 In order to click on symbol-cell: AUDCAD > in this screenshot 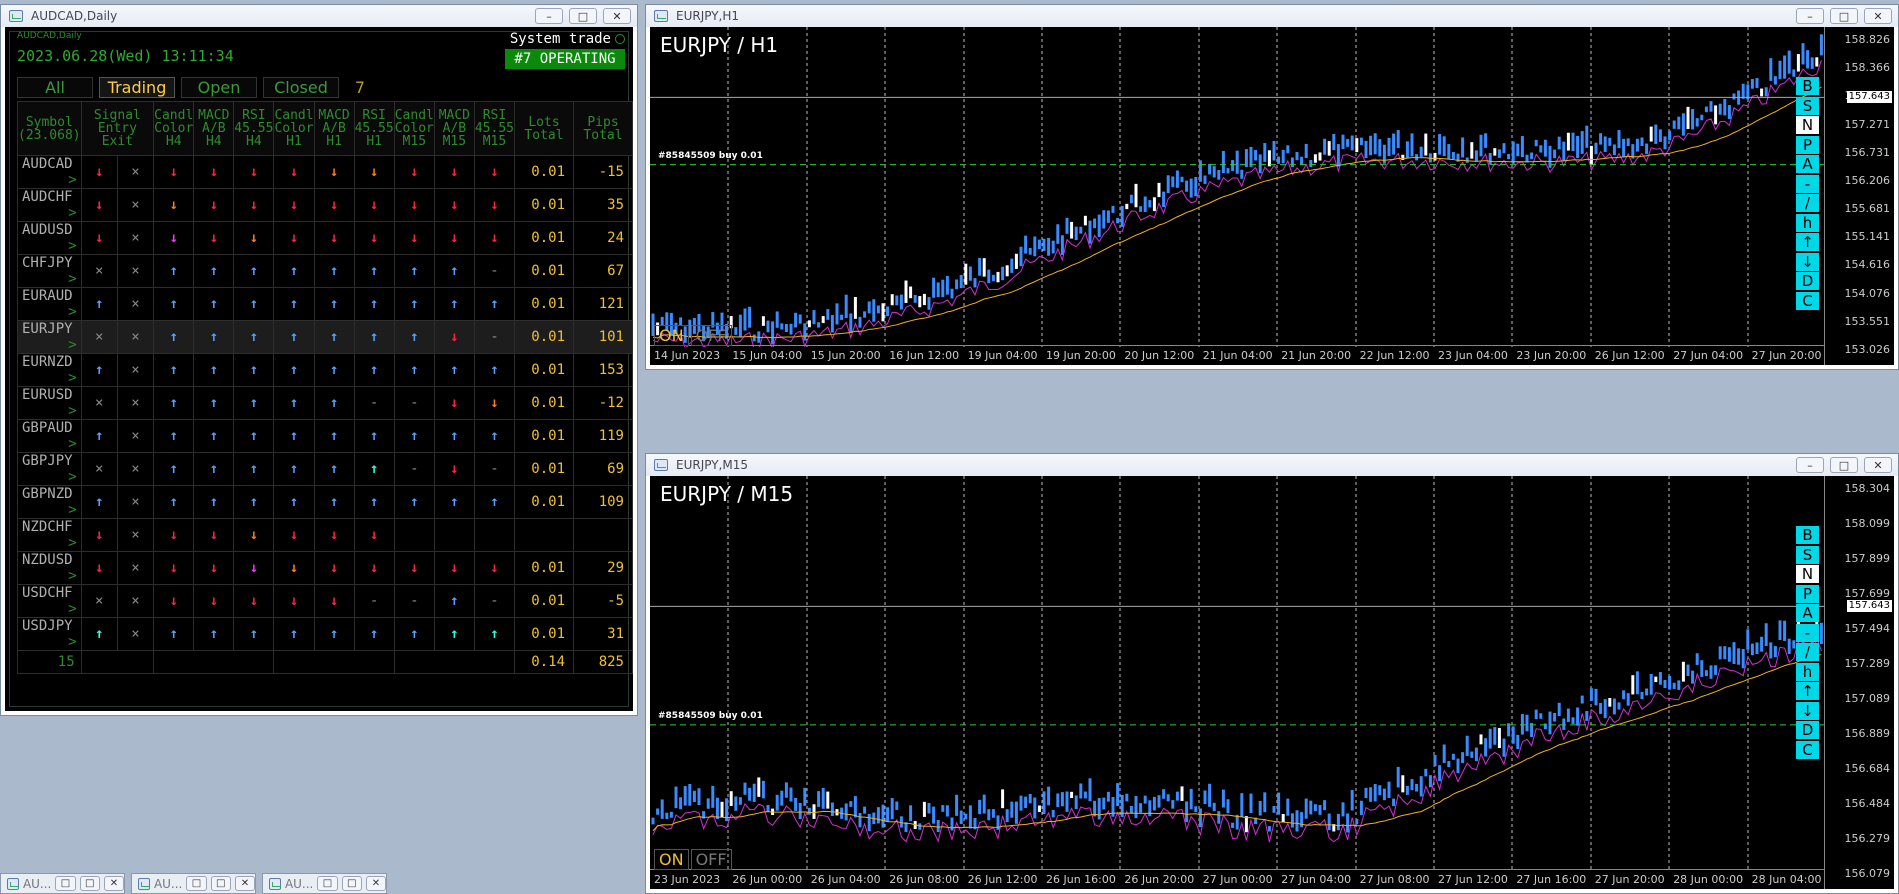, I will do `click(49, 172)`.